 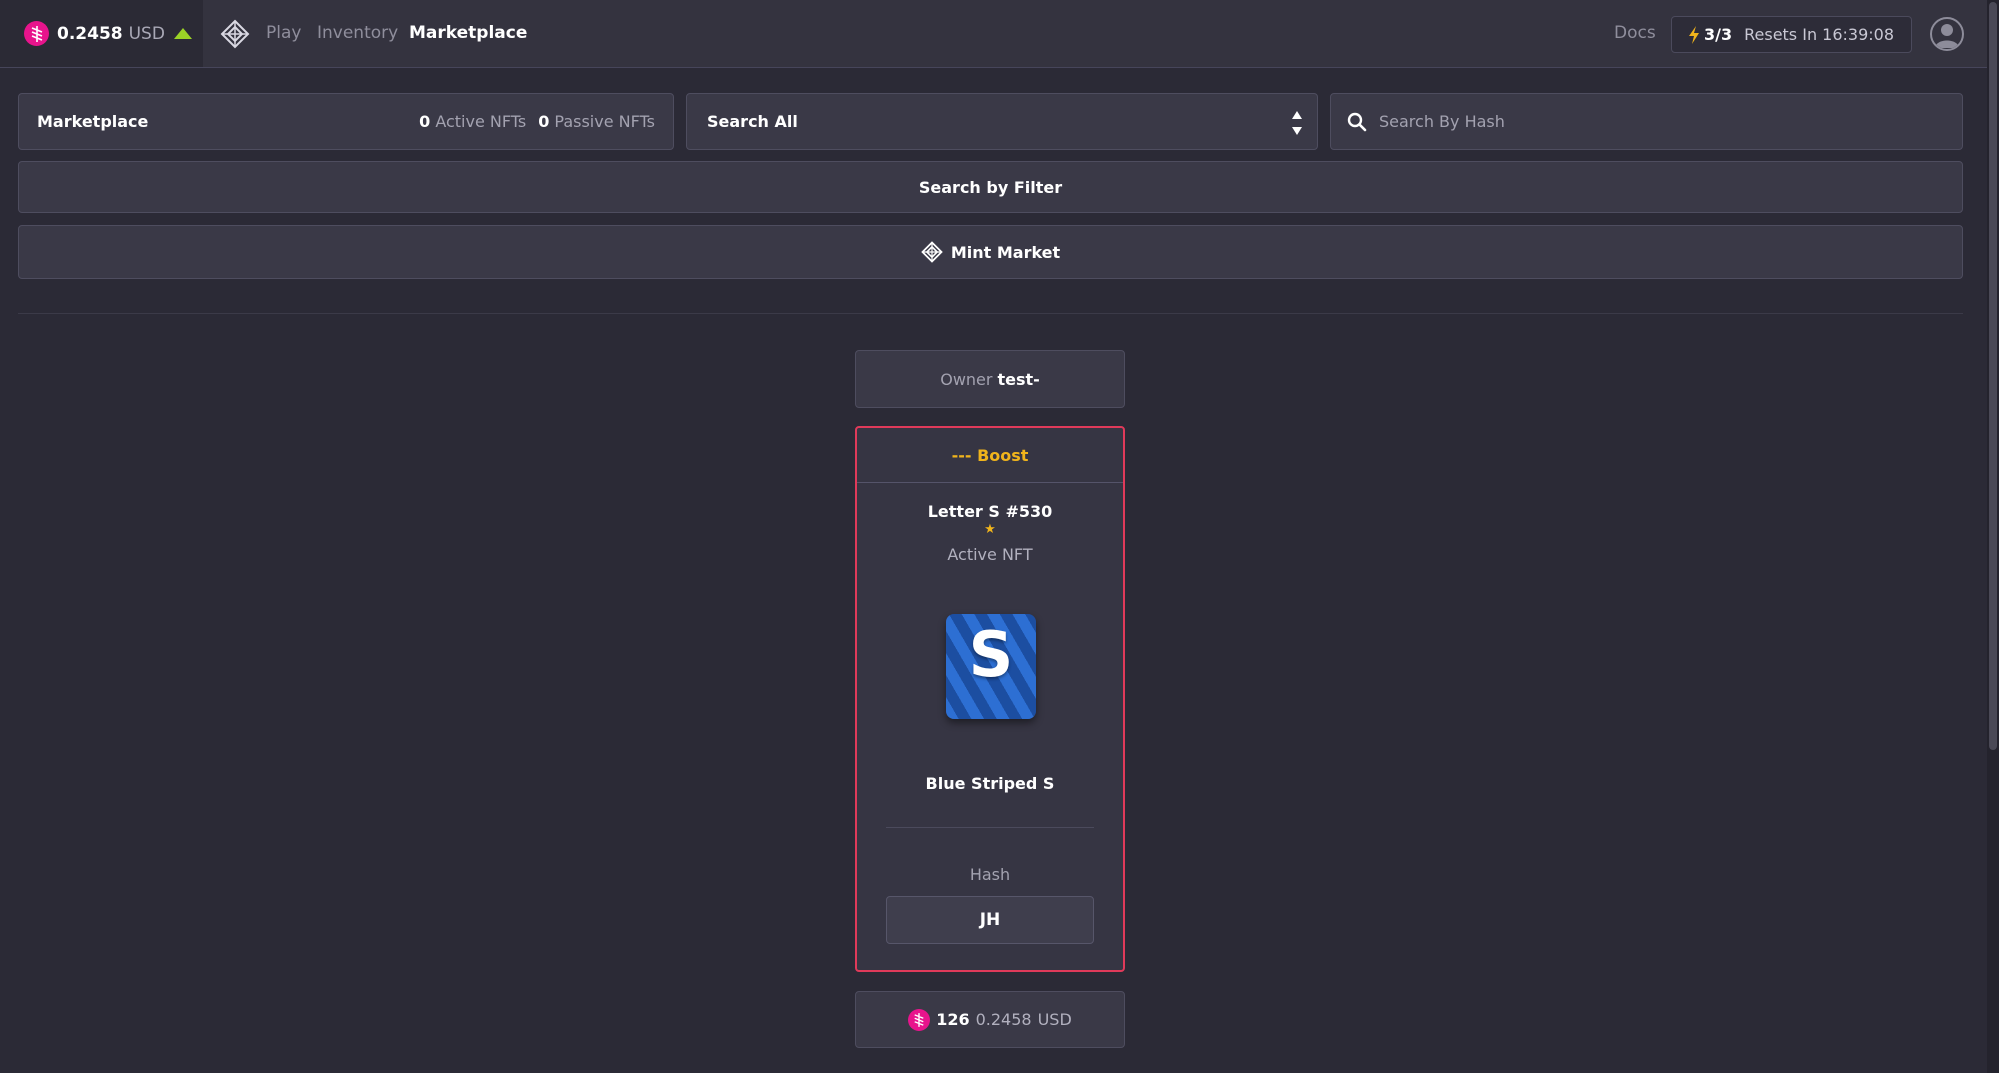 I want to click on user-avatar-icon, so click(x=1947, y=34).